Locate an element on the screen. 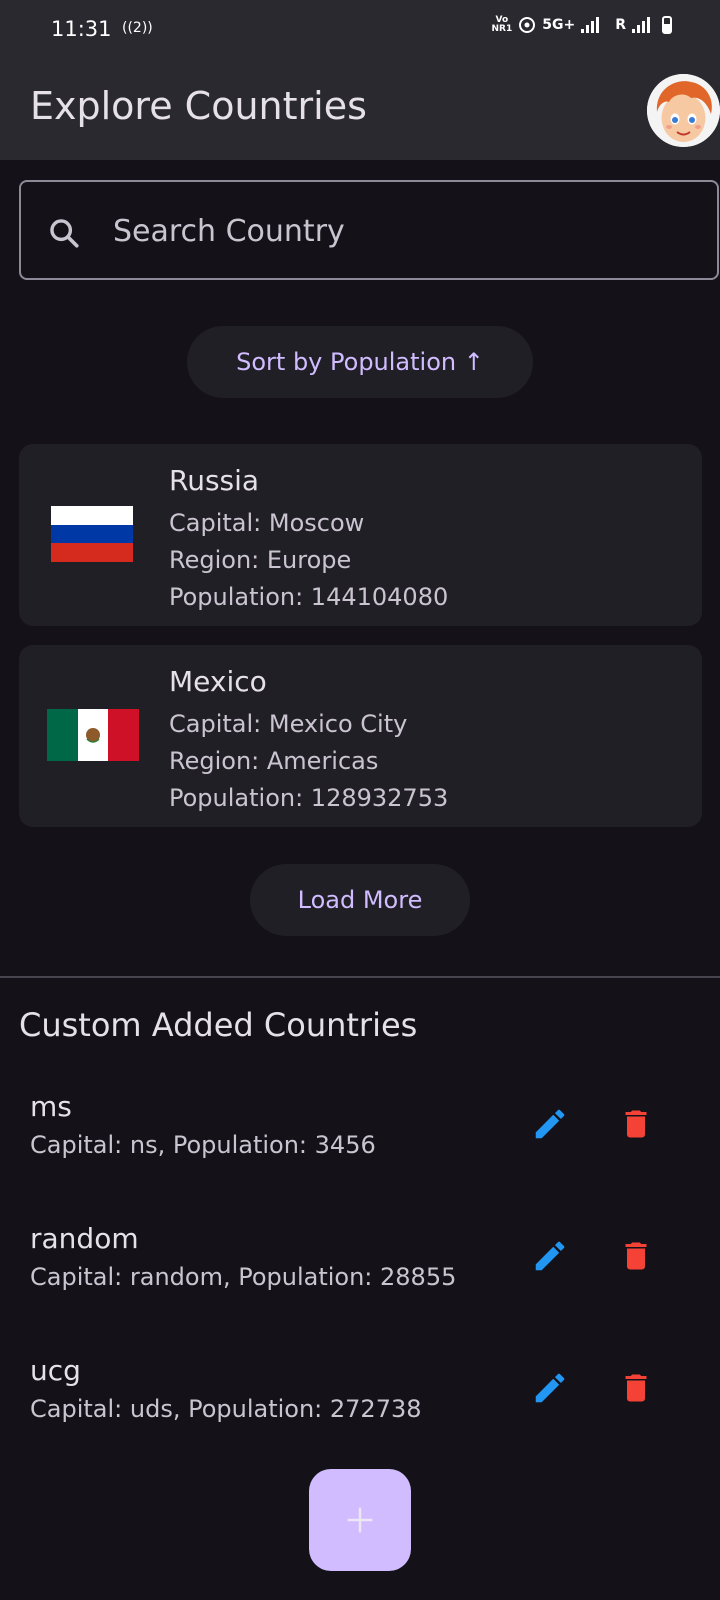 The width and height of the screenshot is (720, 1600). search-icon is located at coordinates (64, 233).